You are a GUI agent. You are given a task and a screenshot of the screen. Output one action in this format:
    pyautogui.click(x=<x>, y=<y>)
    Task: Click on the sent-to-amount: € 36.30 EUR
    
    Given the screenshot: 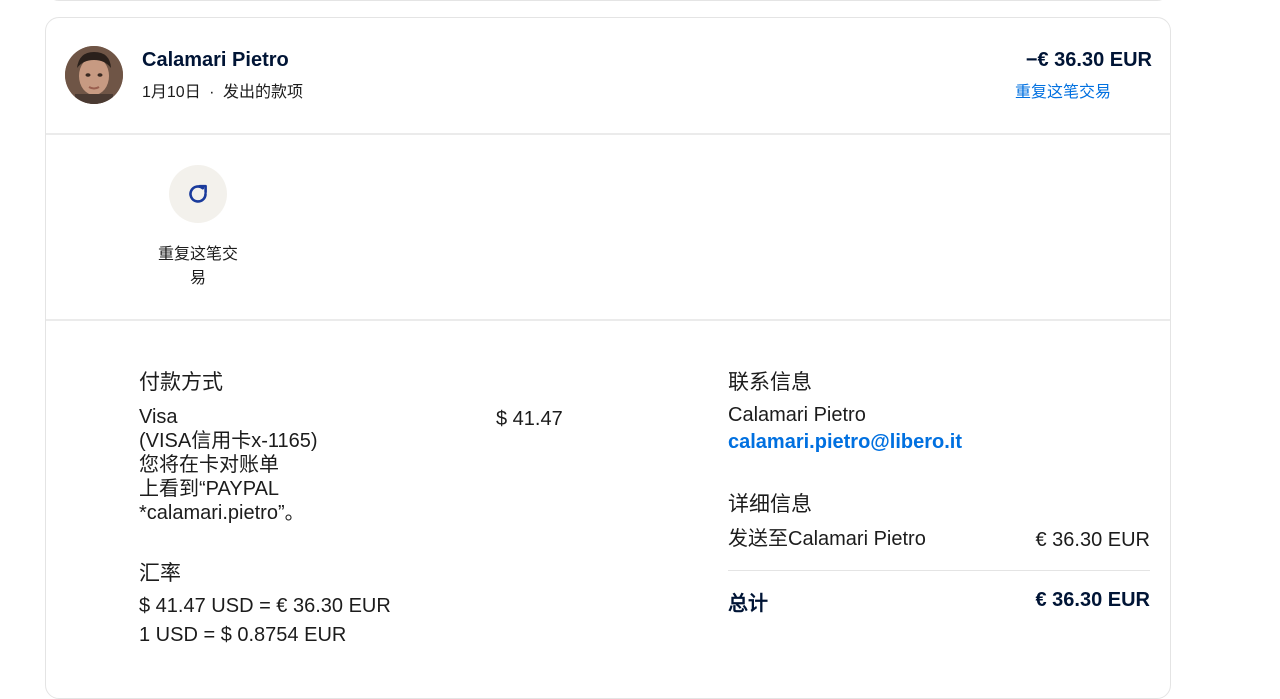 What is the action you would take?
    pyautogui.click(x=1092, y=540)
    